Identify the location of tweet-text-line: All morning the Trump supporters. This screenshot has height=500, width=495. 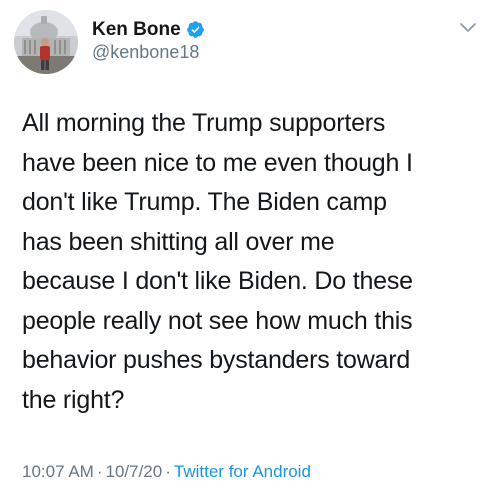
(204, 123).